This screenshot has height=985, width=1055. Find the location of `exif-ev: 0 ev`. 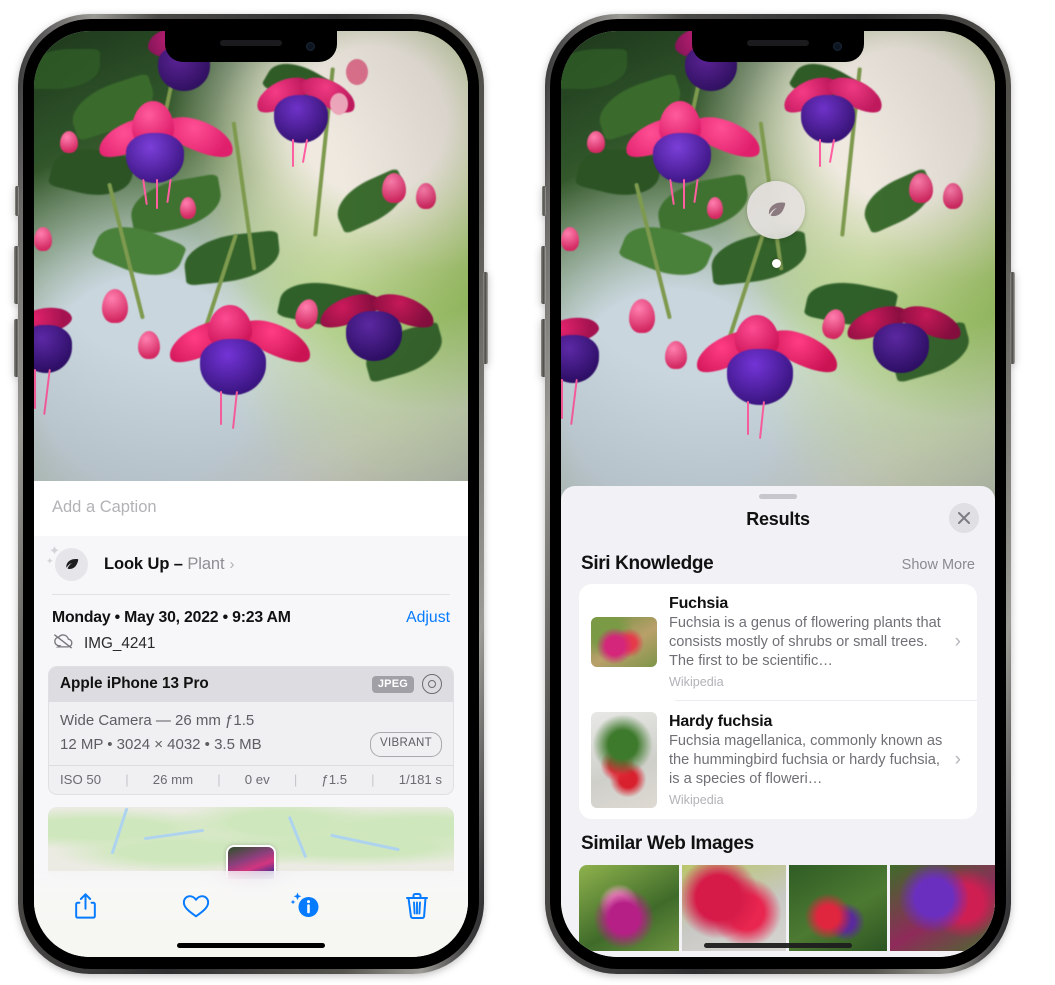

exif-ev: 0 ev is located at coordinates (257, 780).